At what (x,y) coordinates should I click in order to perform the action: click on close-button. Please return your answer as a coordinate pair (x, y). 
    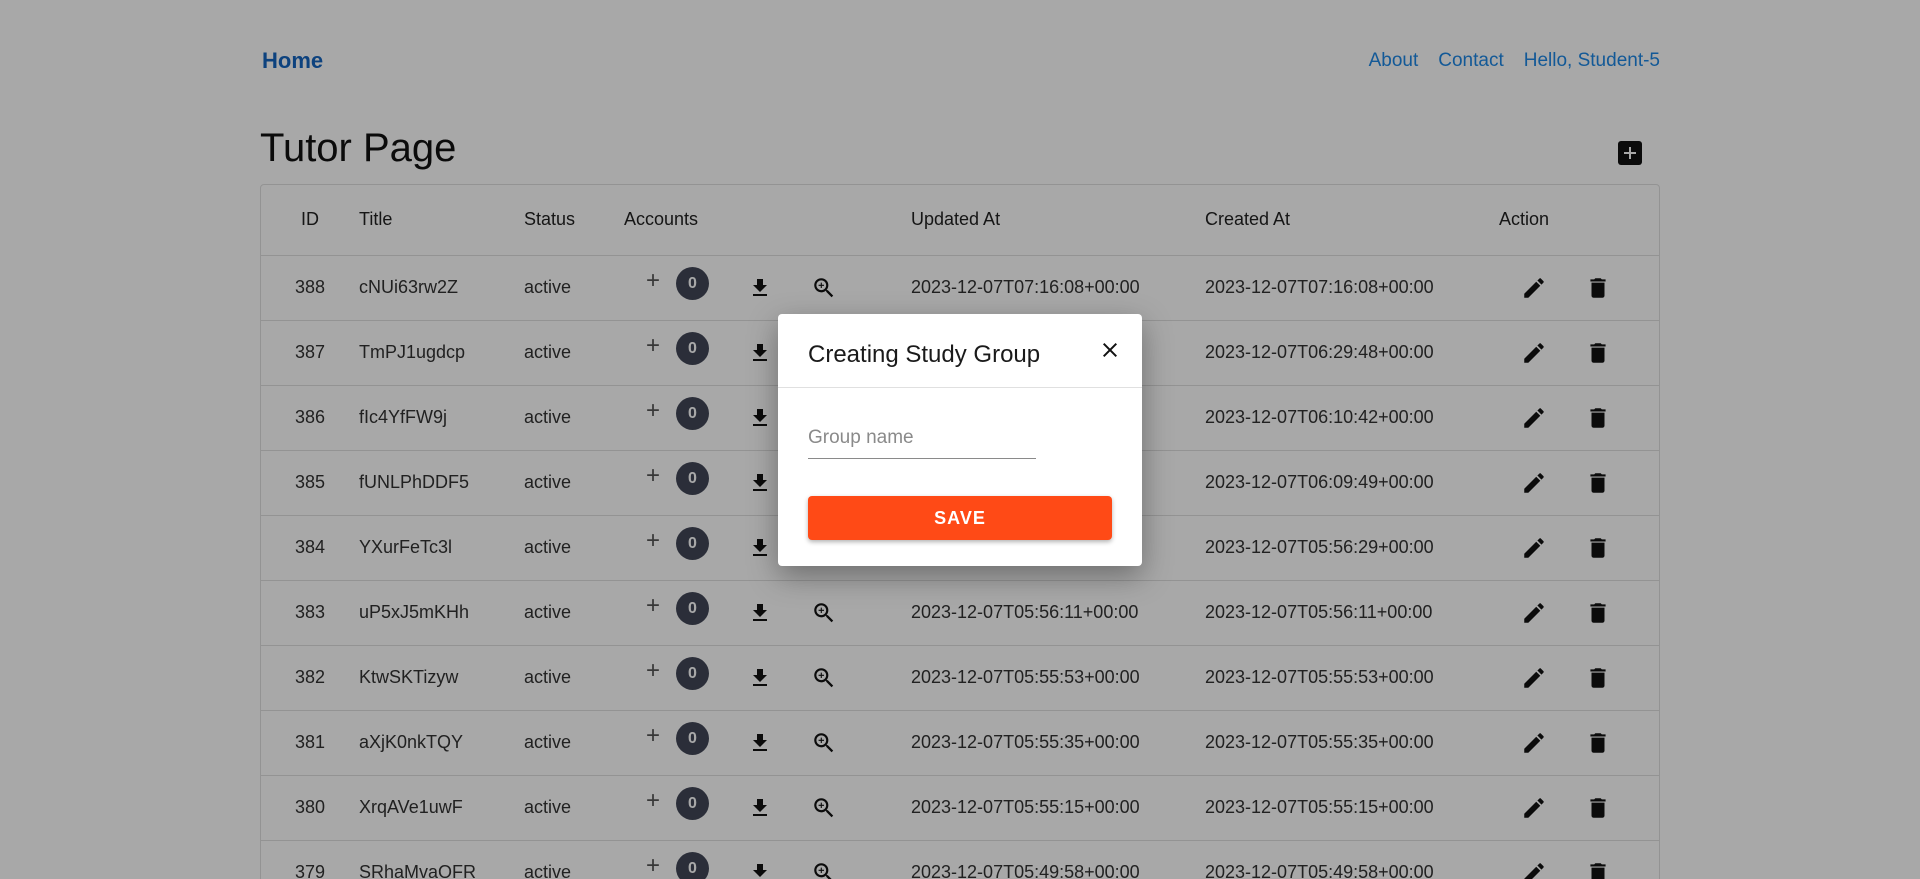
    Looking at the image, I should click on (1110, 350).